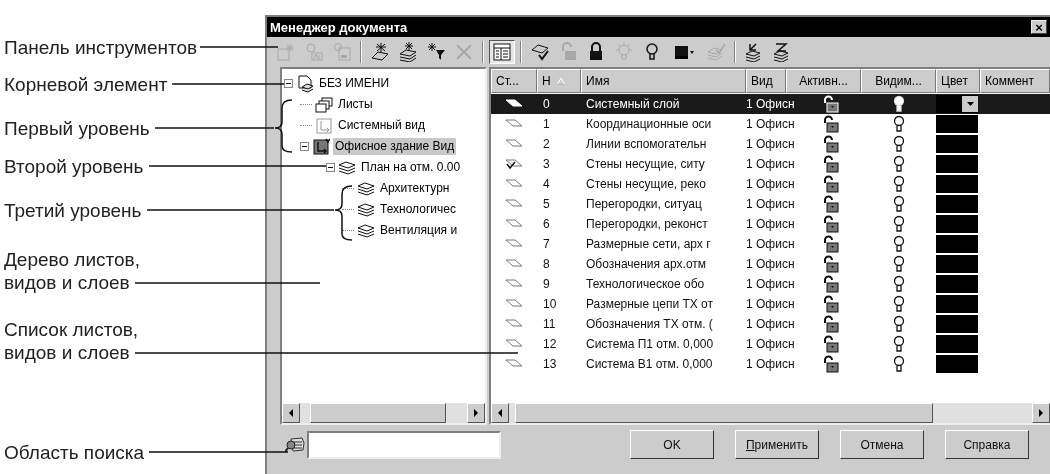 Image resolution: width=1050 pixels, height=474 pixels. What do you see at coordinates (1039, 27) in the screenshot?
I see `close-button: ×` at bounding box center [1039, 27].